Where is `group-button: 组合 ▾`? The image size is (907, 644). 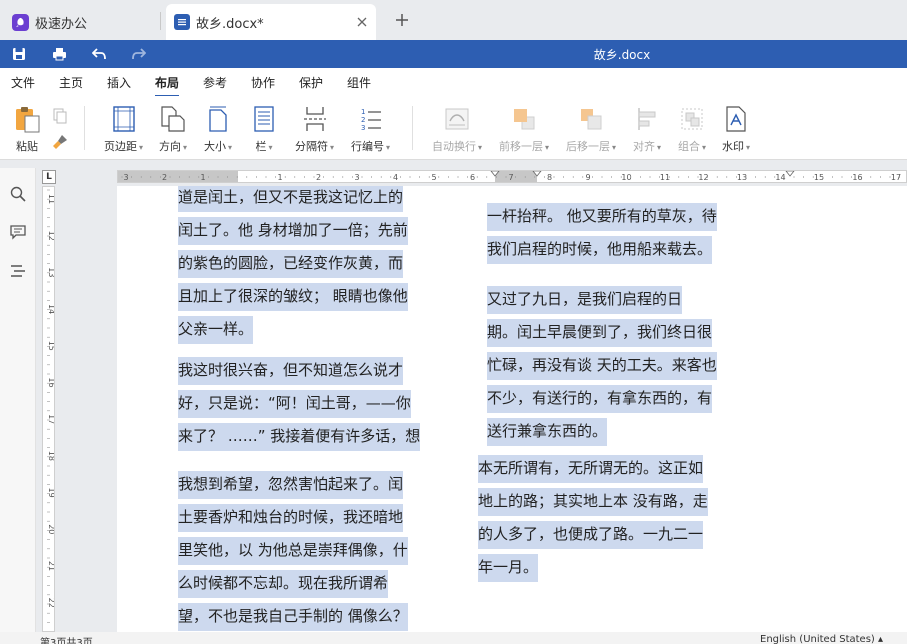
group-button: 组合 ▾ is located at coordinates (692, 129).